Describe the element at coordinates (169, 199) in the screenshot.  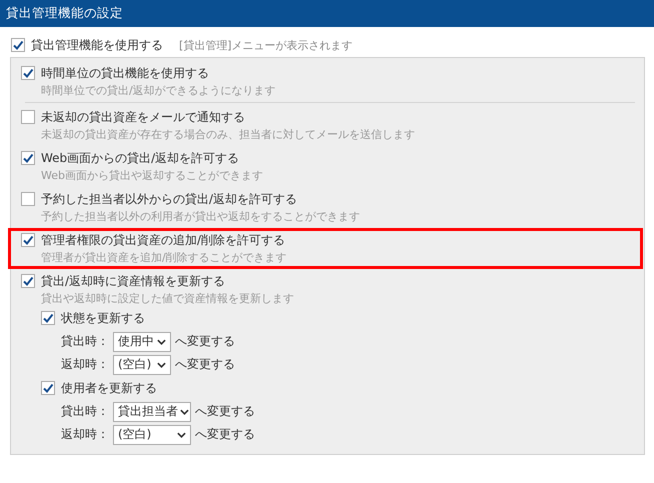
I see `option-label: 予約した担当者以外からの貸出/返却を許可する` at that location.